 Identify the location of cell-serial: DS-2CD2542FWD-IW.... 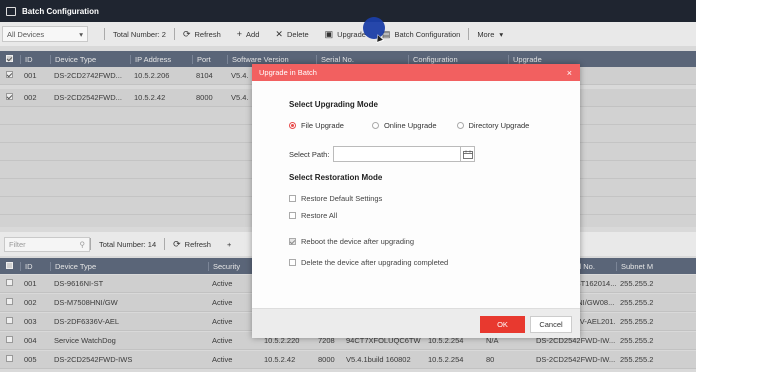
(576, 359).